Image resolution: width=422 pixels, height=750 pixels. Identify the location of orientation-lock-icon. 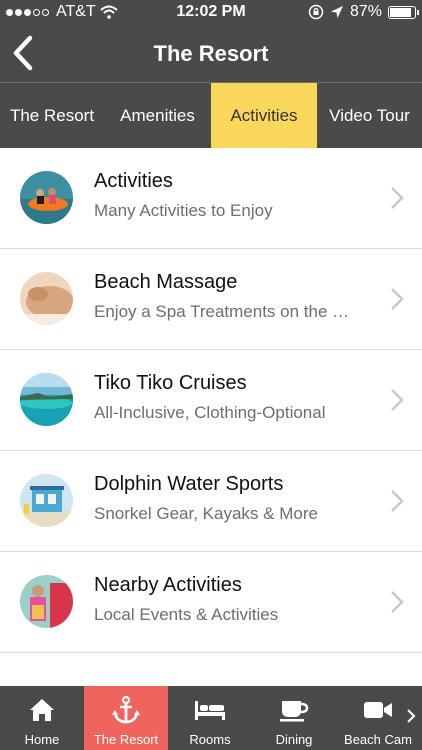
(316, 12).